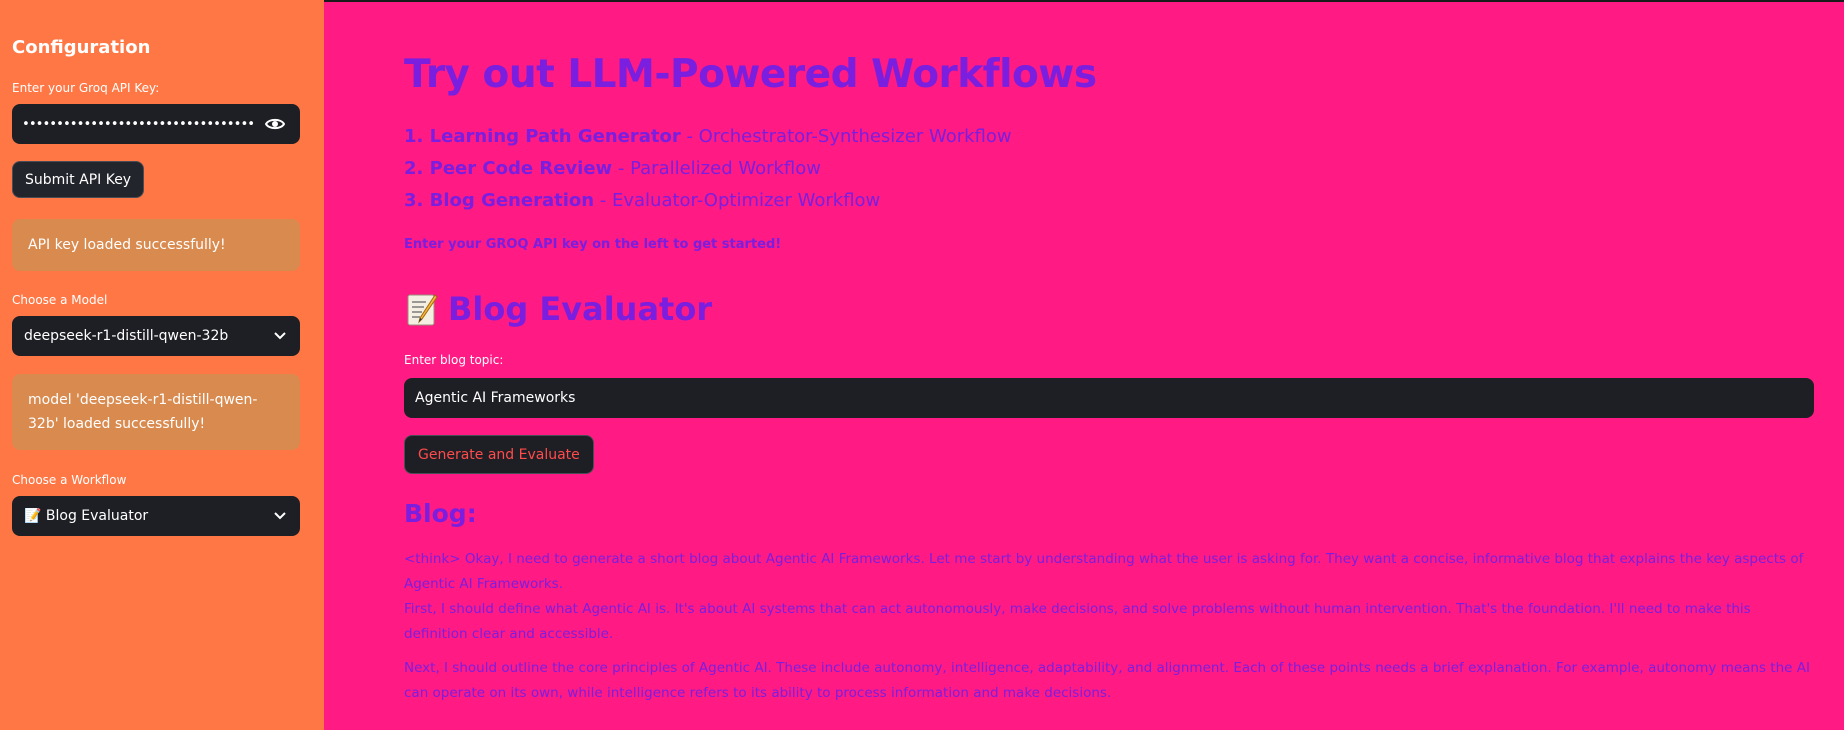  Describe the element at coordinates (499, 454) in the screenshot. I see `generate-and-evaluate-button: Generate and Evaluate` at that location.